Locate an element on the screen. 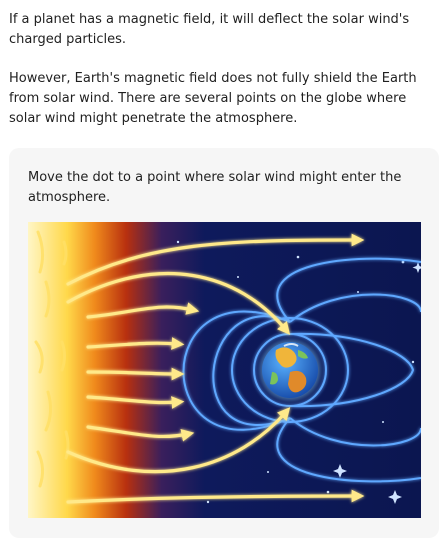 Image resolution: width=448 pixels, height=538 pixels. earth-icon is located at coordinates (290, 370).